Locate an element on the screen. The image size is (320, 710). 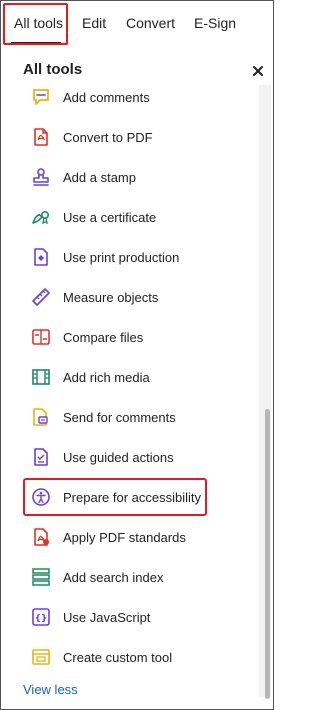
tool-row-create-custom-tool: Create custom tool is located at coordinates (129, 657).